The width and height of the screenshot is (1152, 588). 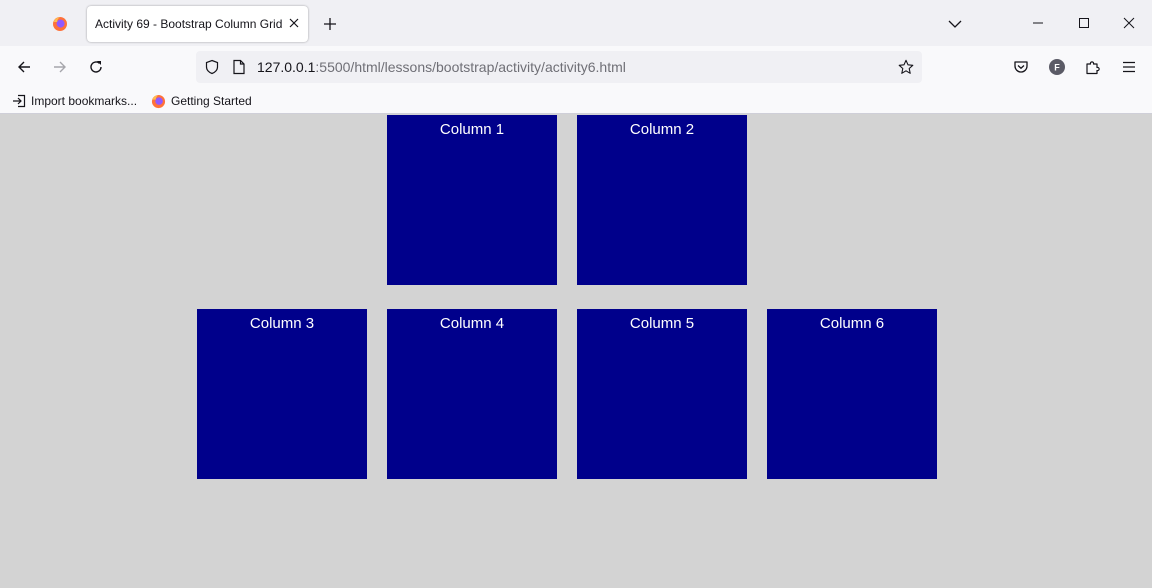 I want to click on import-icon, so click(x=19, y=101).